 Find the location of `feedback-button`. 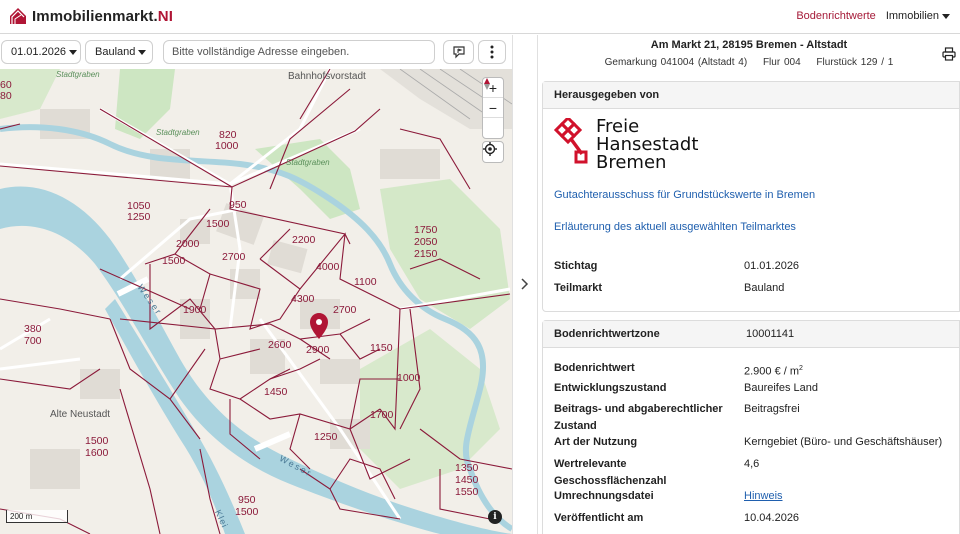

feedback-button is located at coordinates (458, 52).